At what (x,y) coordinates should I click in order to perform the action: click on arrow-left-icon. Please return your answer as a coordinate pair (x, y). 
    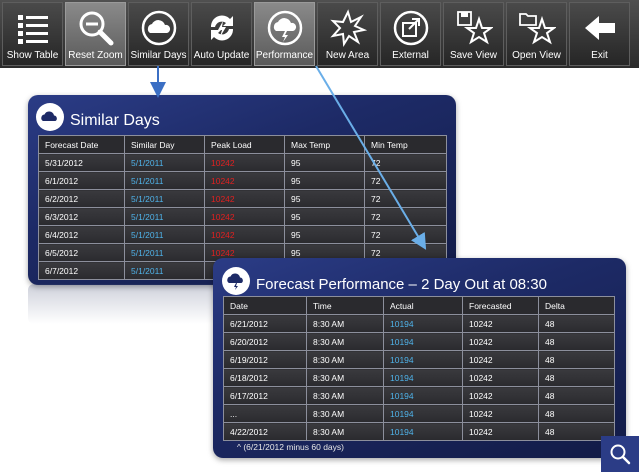
    Looking at the image, I should click on (599, 28).